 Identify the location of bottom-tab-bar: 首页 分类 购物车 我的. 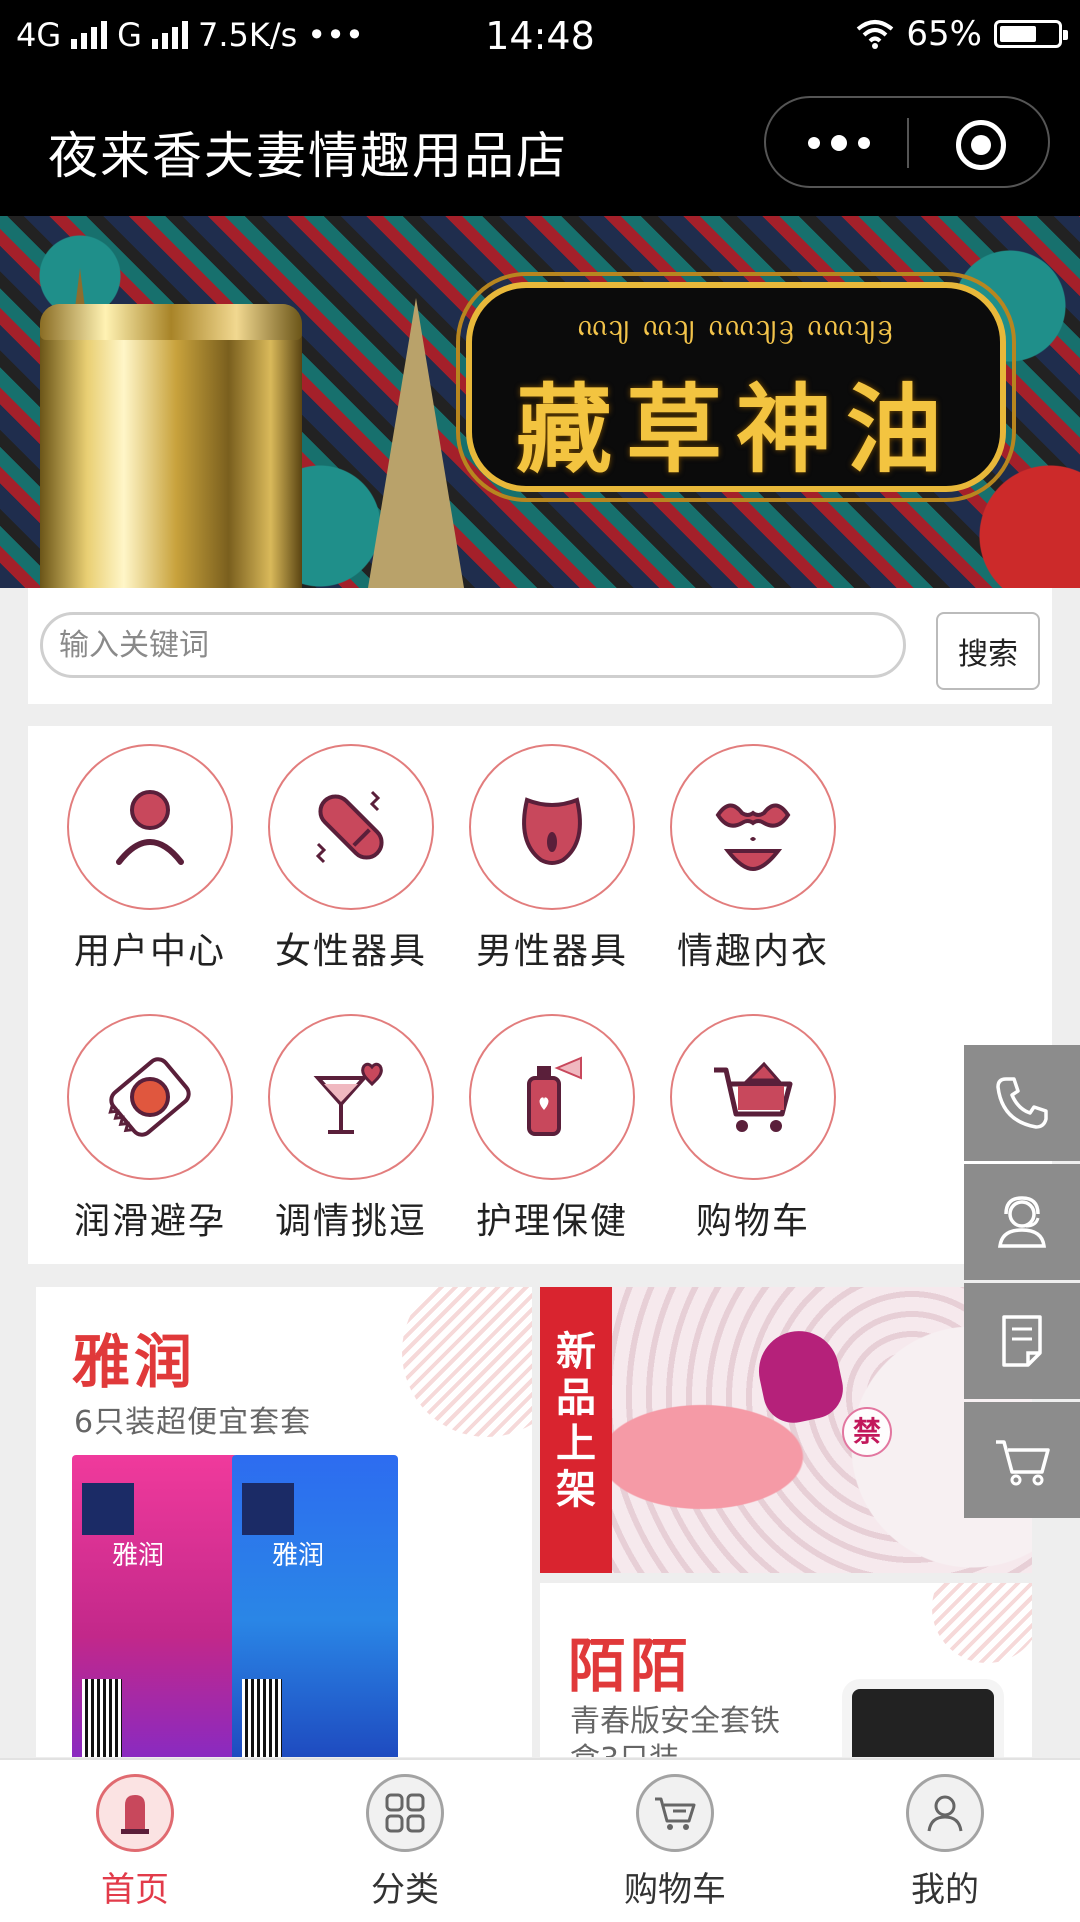
(540, 1840).